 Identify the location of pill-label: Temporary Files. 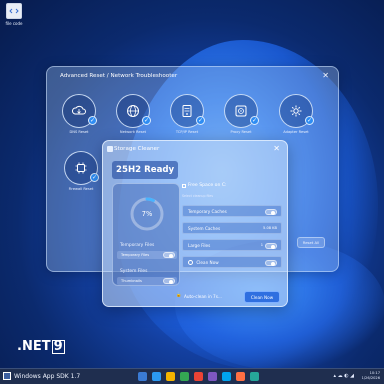
(135, 255).